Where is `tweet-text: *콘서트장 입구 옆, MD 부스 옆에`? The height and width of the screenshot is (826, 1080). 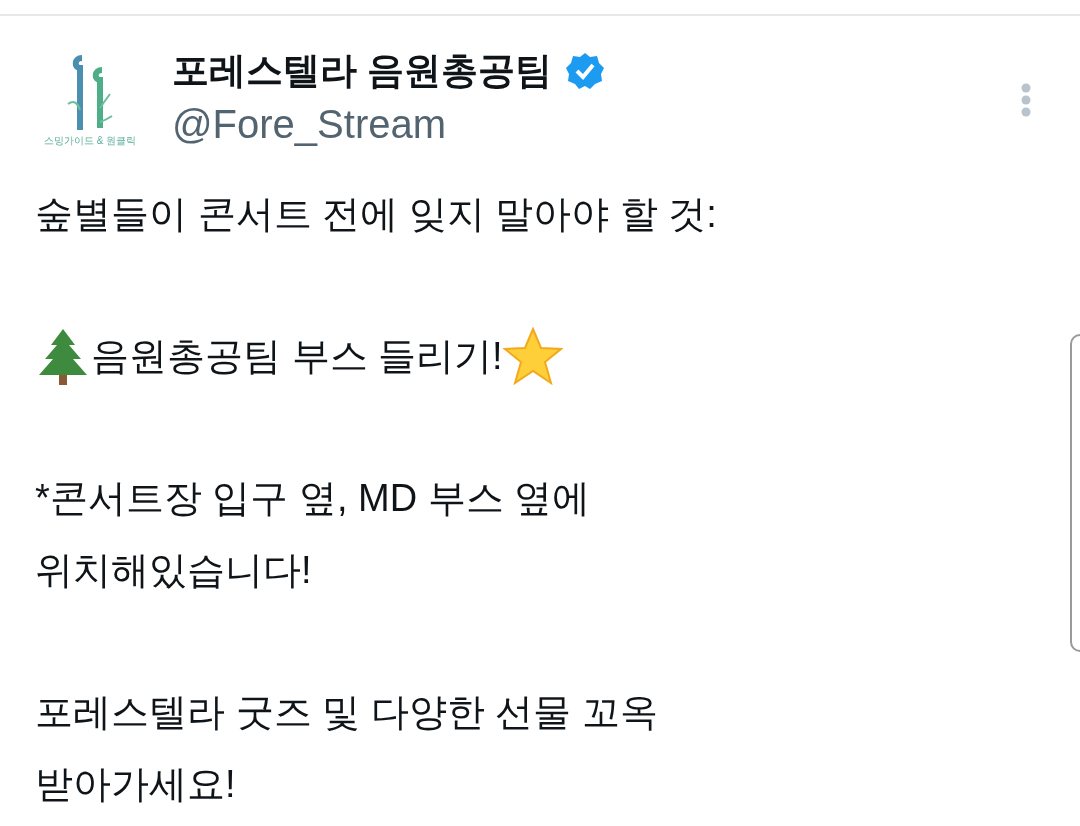
tweet-text: *콘서트장 입구 옆, MD 부스 옆에 is located at coordinates (313, 498).